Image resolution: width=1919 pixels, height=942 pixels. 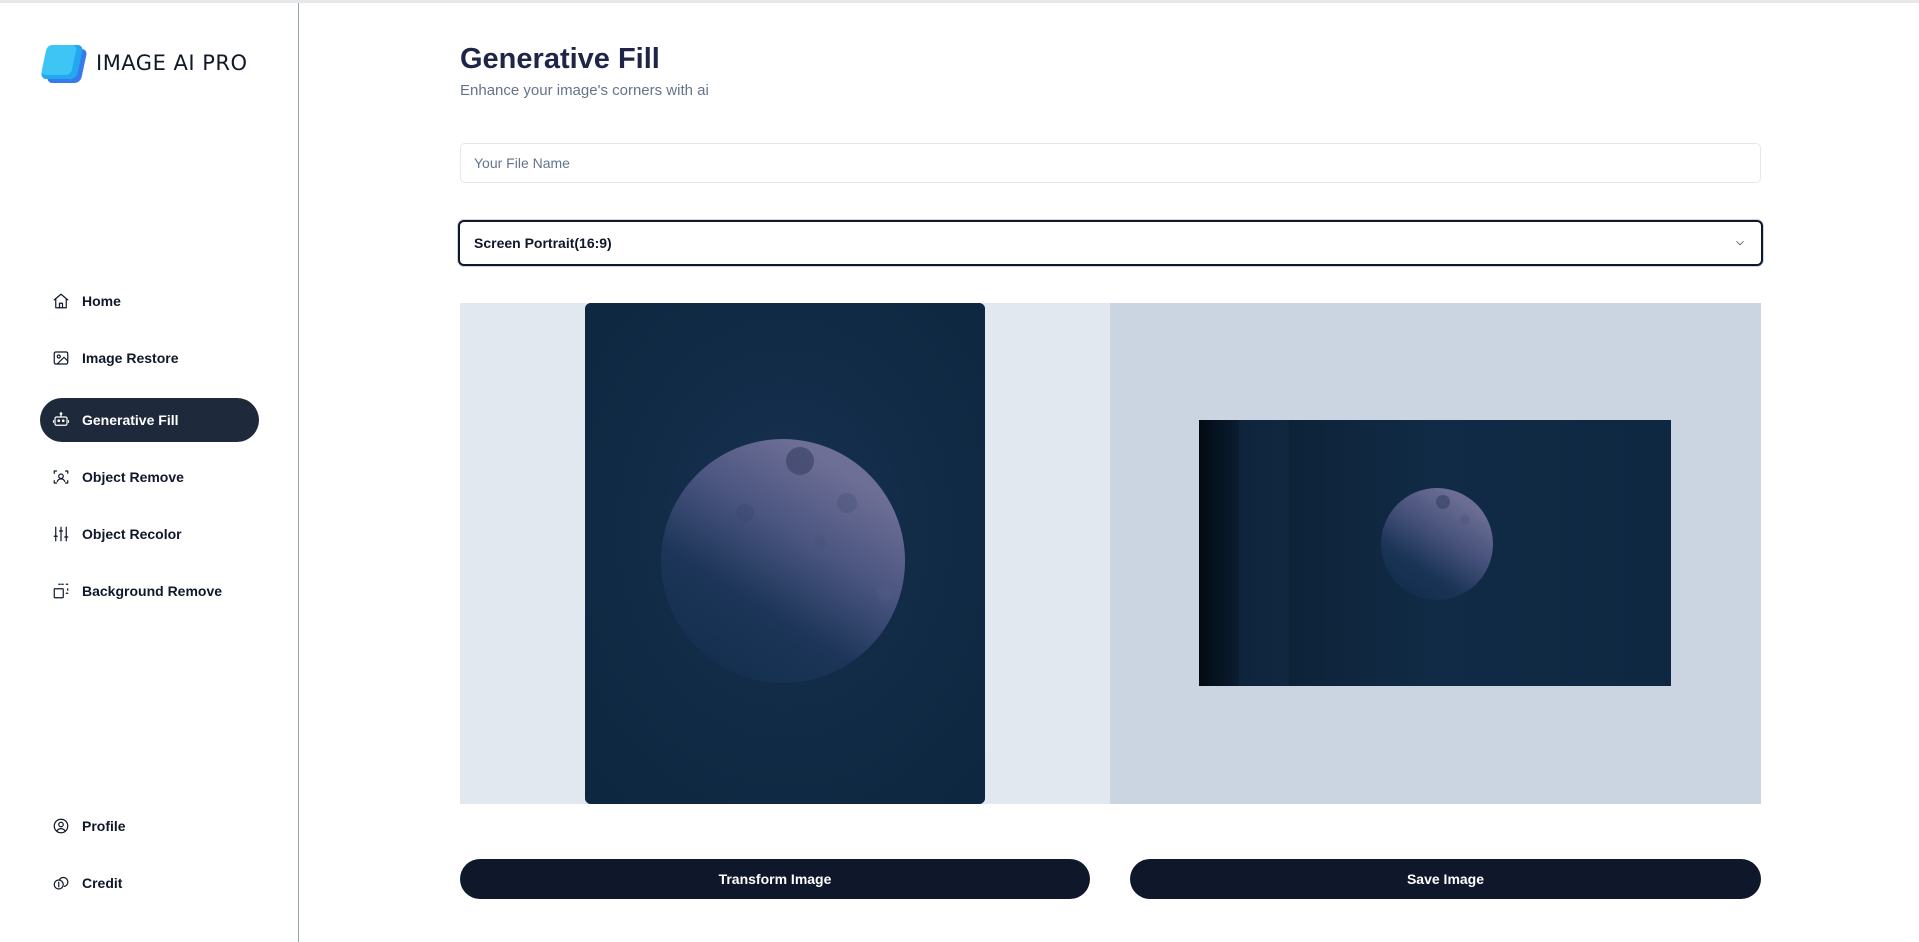 What do you see at coordinates (775, 879) in the screenshot?
I see `transform-image-button: Transform Image` at bounding box center [775, 879].